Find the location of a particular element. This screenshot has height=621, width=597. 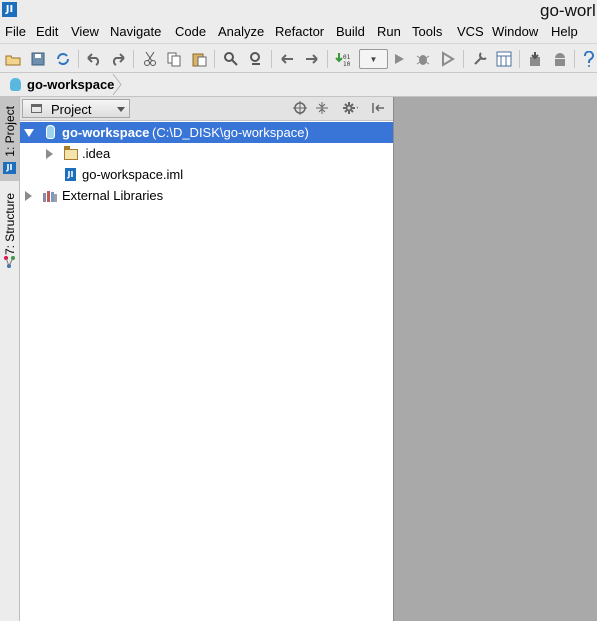

tree-node-label: External Libraries is located at coordinates (113, 195).